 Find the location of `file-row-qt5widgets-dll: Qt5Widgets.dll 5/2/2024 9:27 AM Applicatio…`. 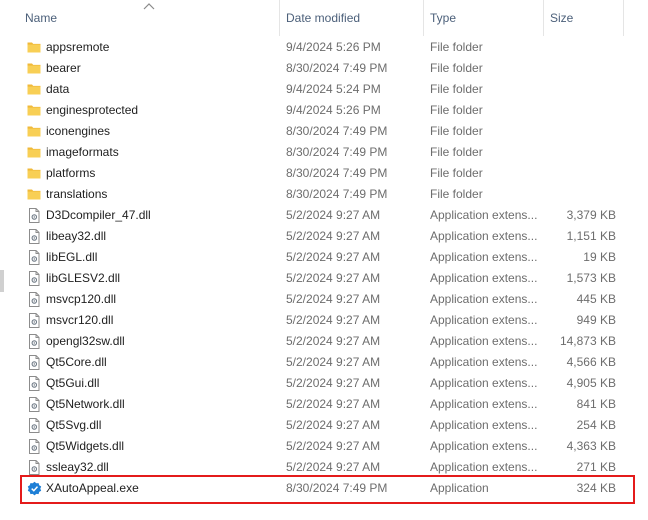

file-row-qt5widgets-dll: Qt5Widgets.dll 5/2/2024 9:27 AM Applicatio… is located at coordinates (324, 446).